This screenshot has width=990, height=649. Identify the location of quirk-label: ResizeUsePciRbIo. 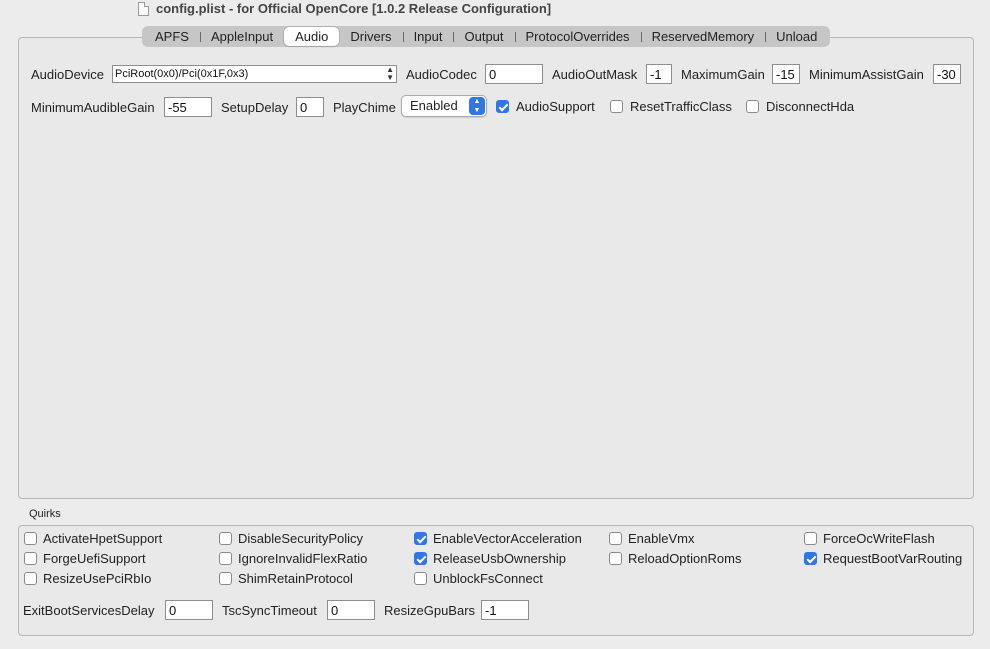
(97, 578).